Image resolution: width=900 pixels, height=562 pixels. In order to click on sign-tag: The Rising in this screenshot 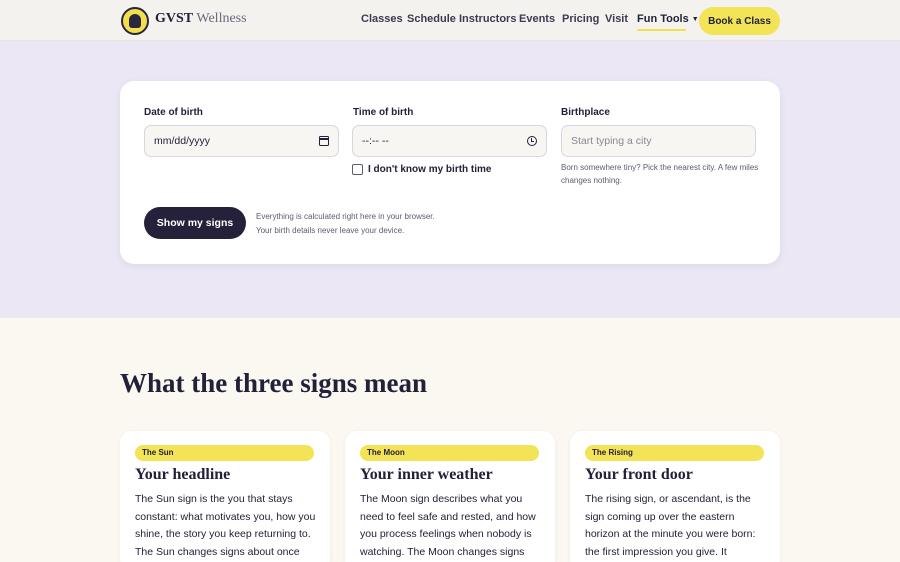, I will do `click(674, 453)`.